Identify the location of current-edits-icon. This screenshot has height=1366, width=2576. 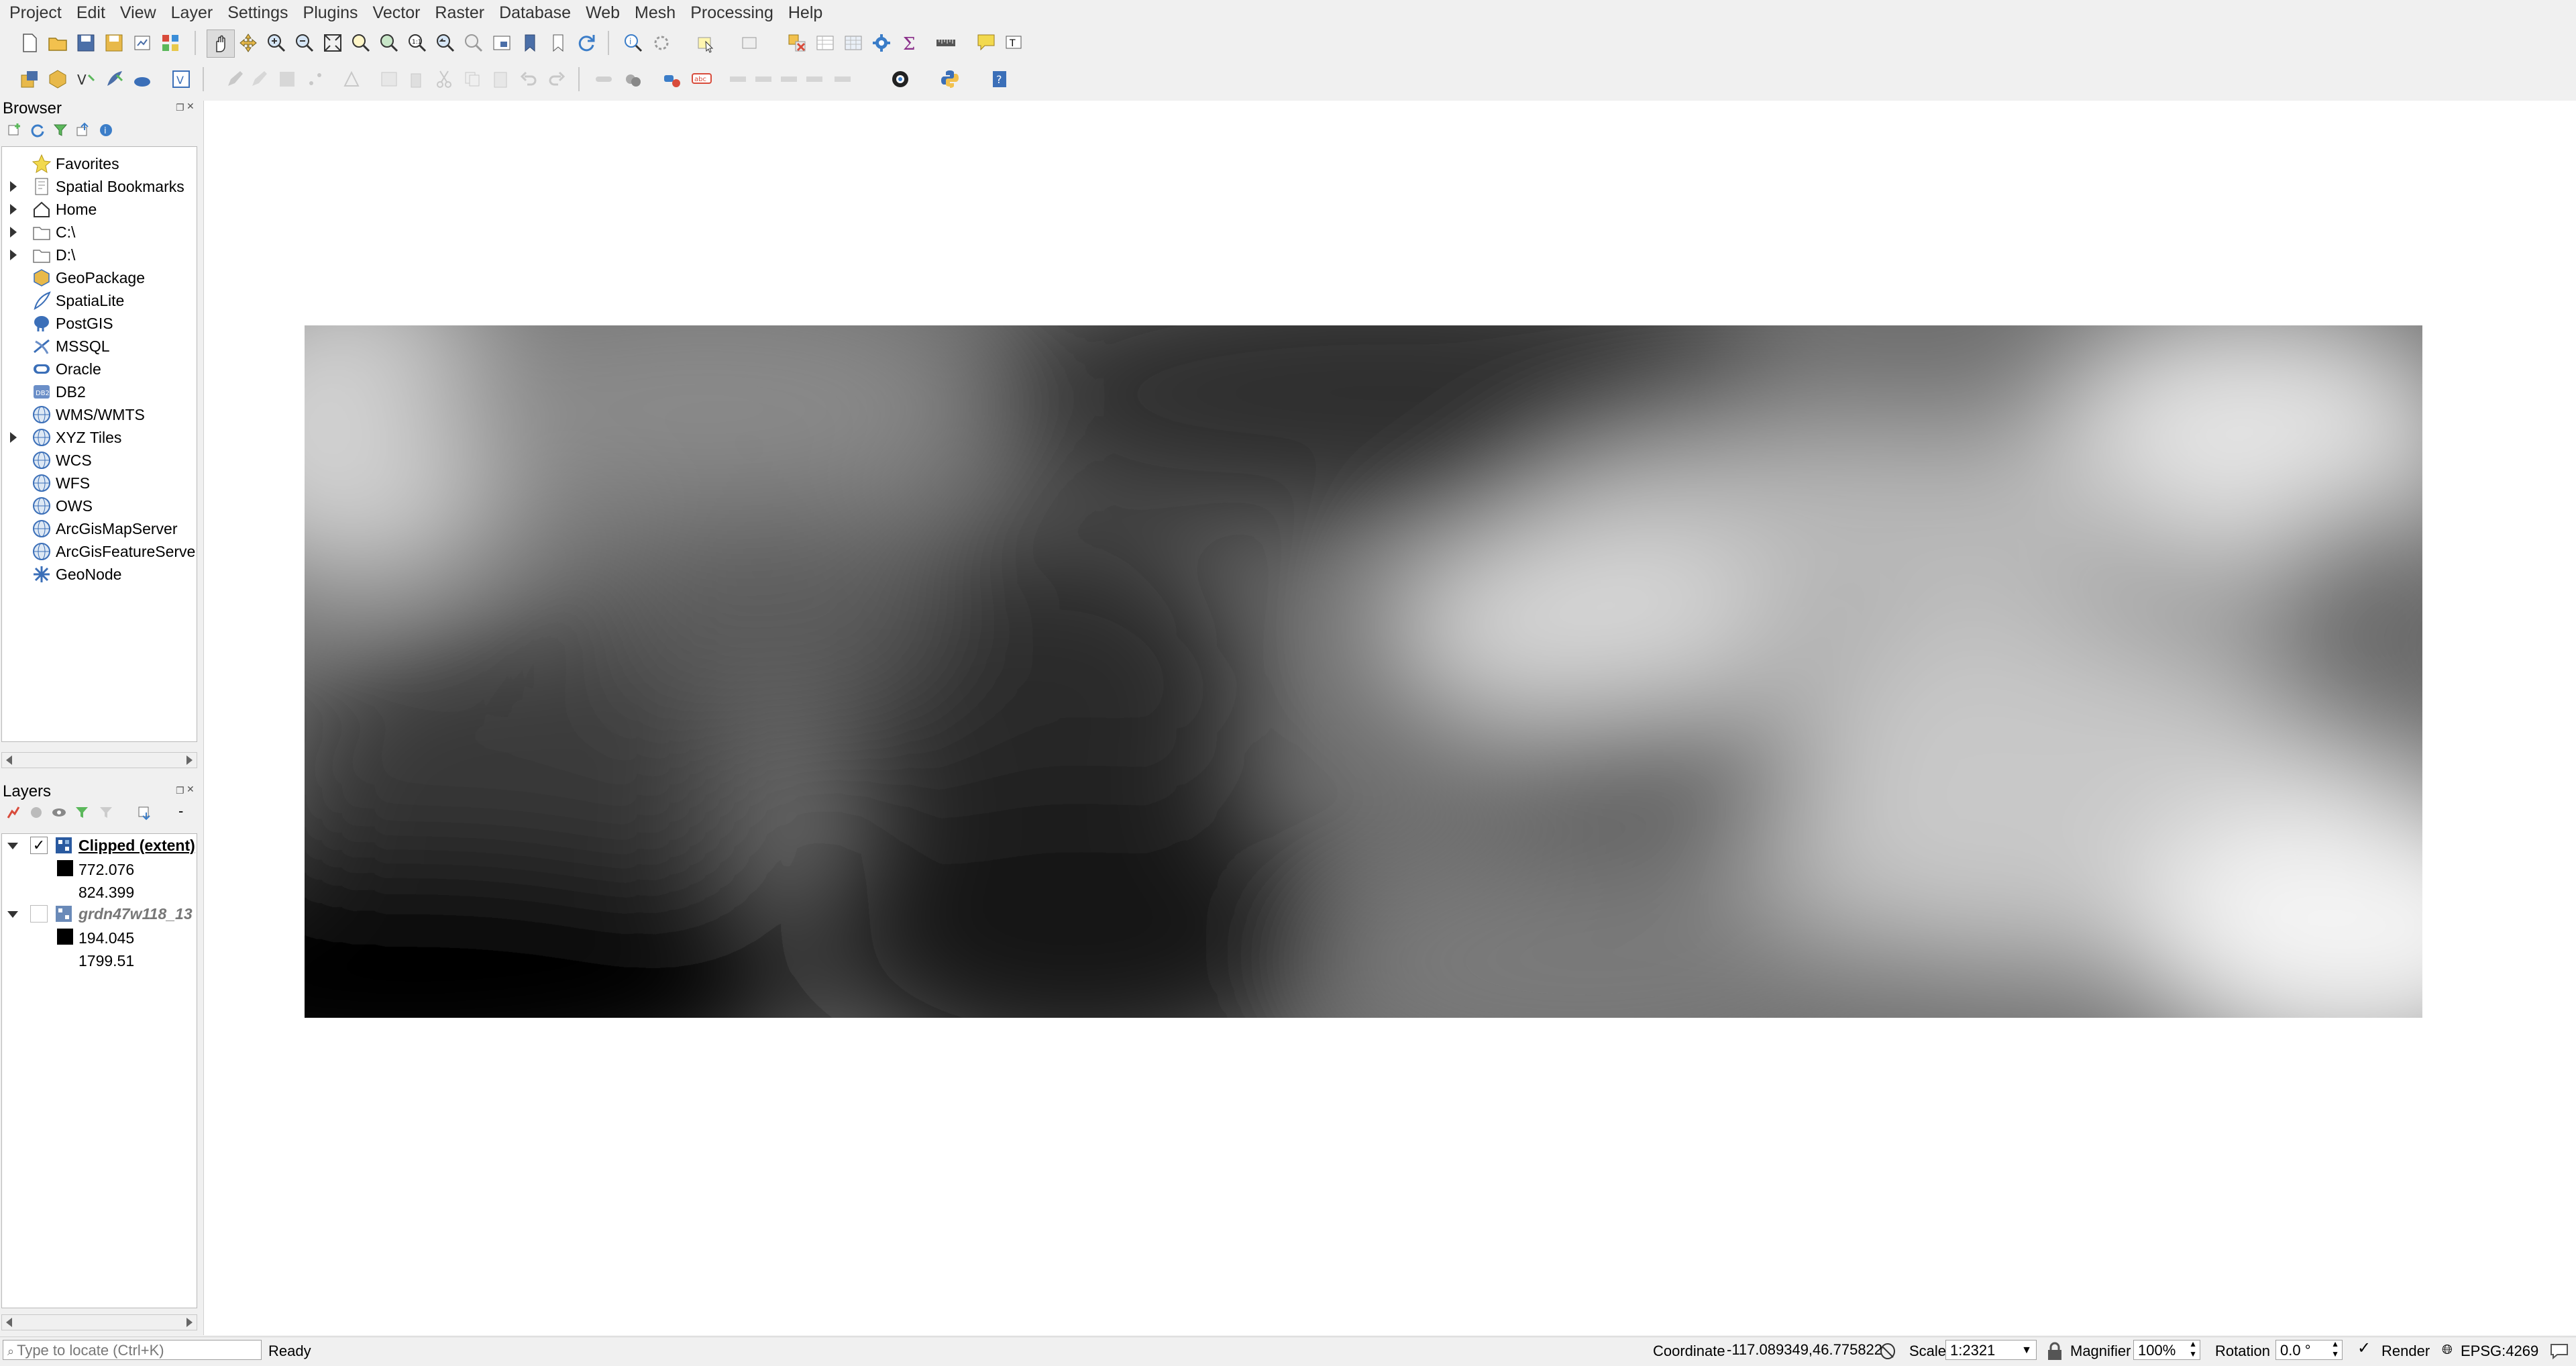
(234, 80).